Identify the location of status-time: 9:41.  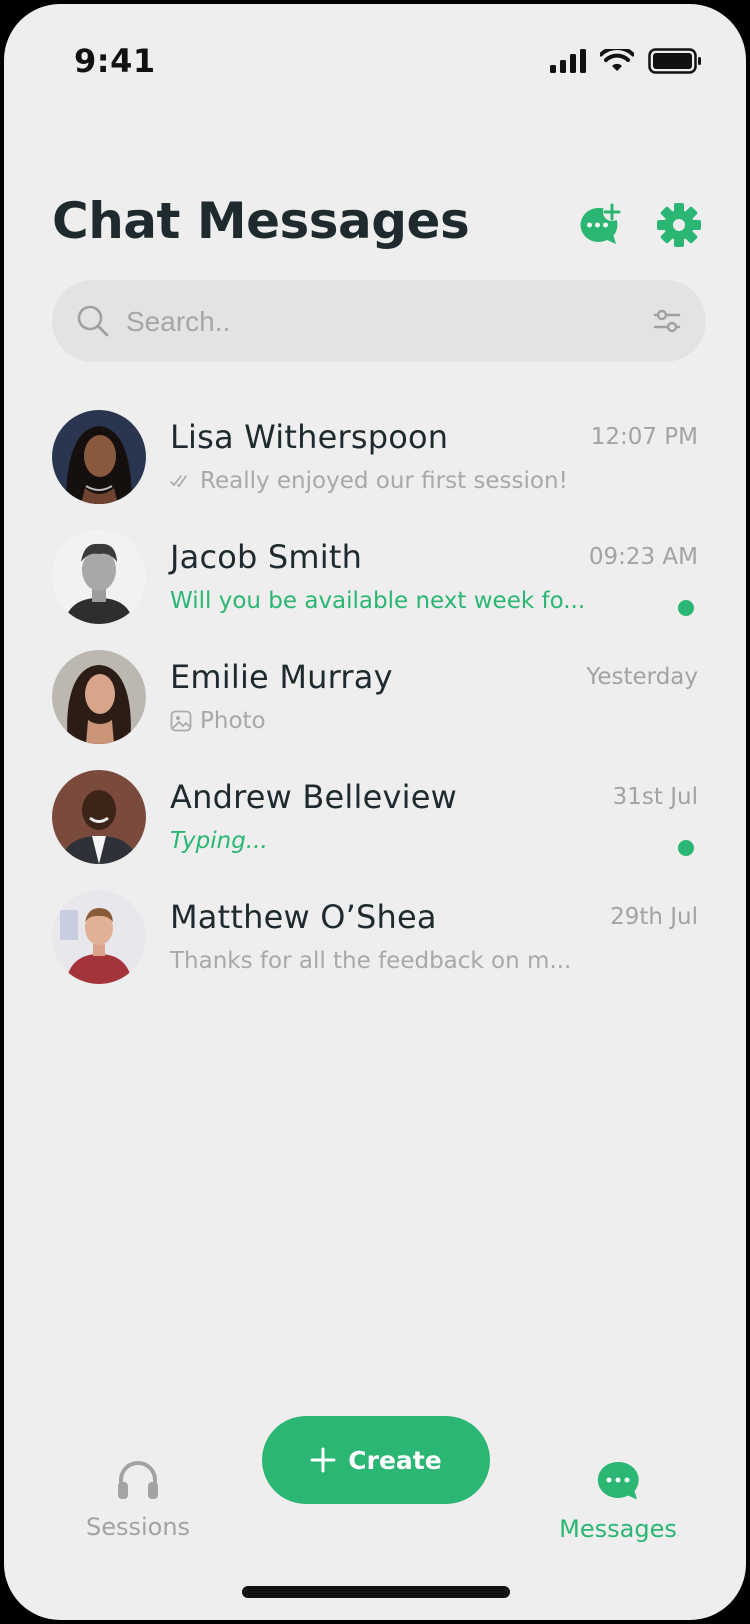
(115, 61).